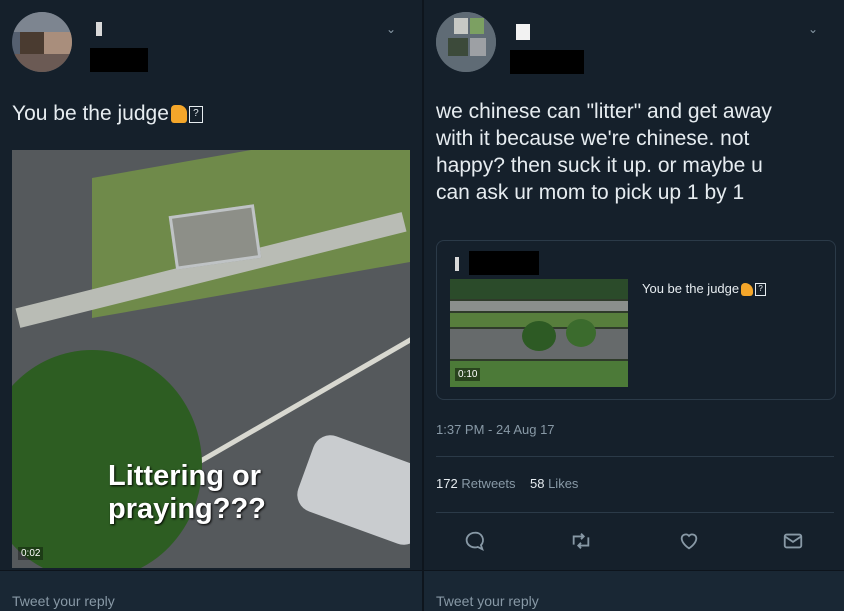 This screenshot has width=844, height=611. Describe the element at coordinates (636, 320) in the screenshot. I see `quoted-tweet: 0:10 You be the judge?` at that location.